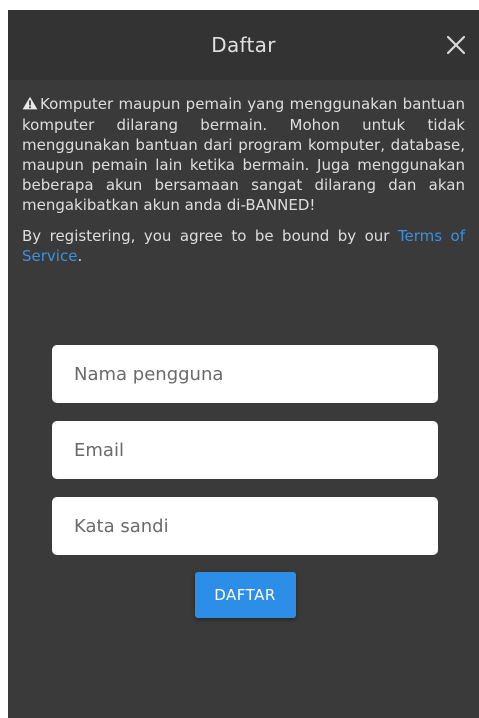 This screenshot has height=718, width=479. What do you see at coordinates (245, 526) in the screenshot?
I see `password-input` at bounding box center [245, 526].